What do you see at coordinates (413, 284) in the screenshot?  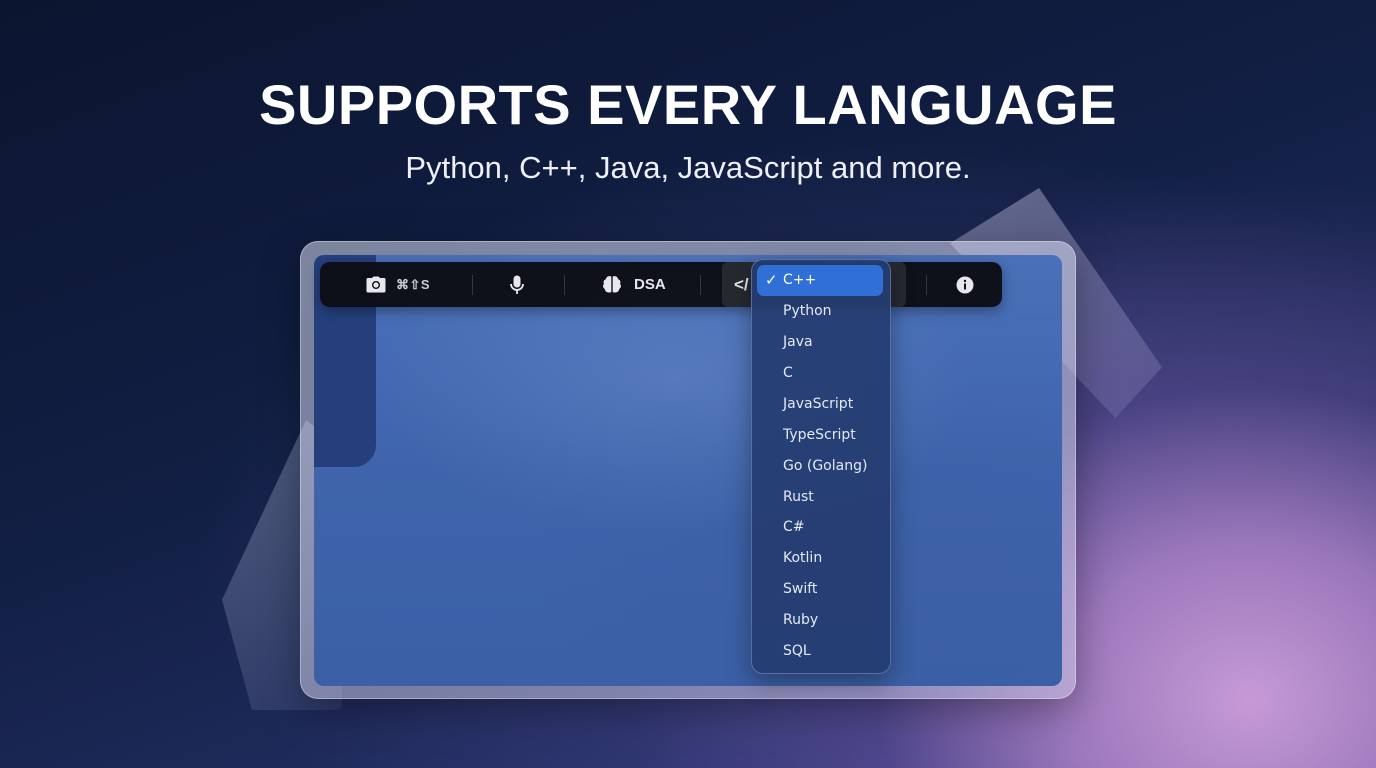 I see `screenshot-shortcut: ⌘⇧S` at bounding box center [413, 284].